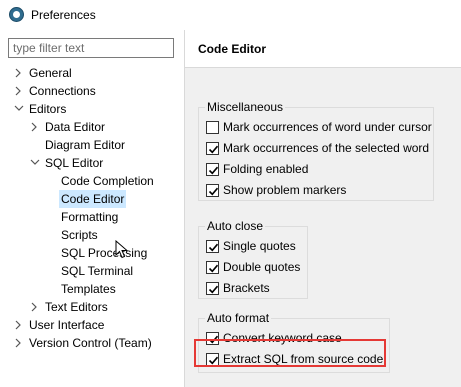 This screenshot has height=387, width=461. What do you see at coordinates (88, 289) in the screenshot?
I see `tree-label: Templates` at bounding box center [88, 289].